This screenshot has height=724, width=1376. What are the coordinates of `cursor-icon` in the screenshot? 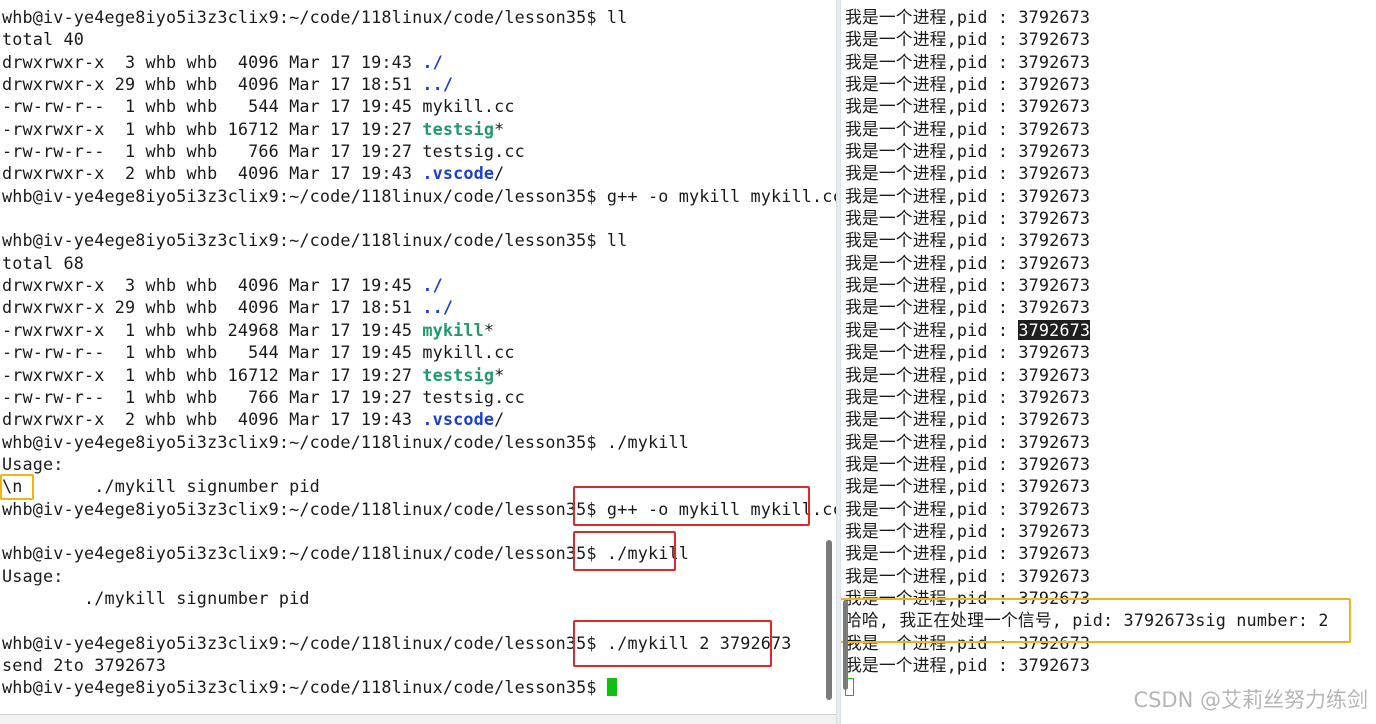 It's located at (611, 687).